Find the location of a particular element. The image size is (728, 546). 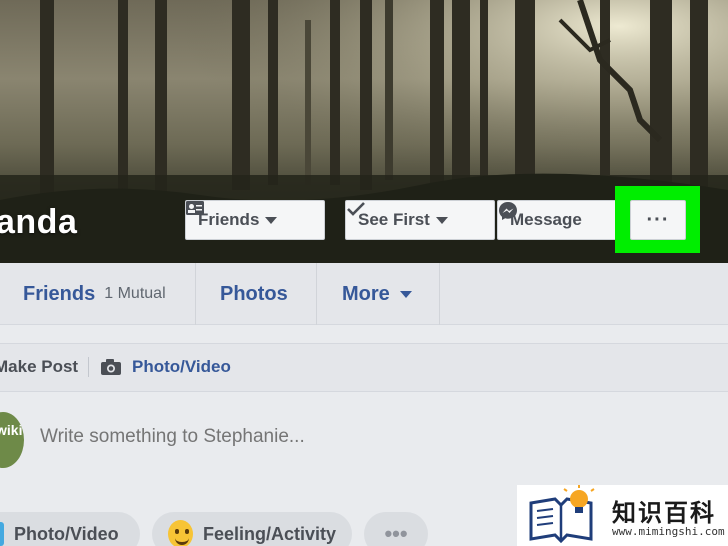

tab-photos-label: Photos is located at coordinates (254, 293).